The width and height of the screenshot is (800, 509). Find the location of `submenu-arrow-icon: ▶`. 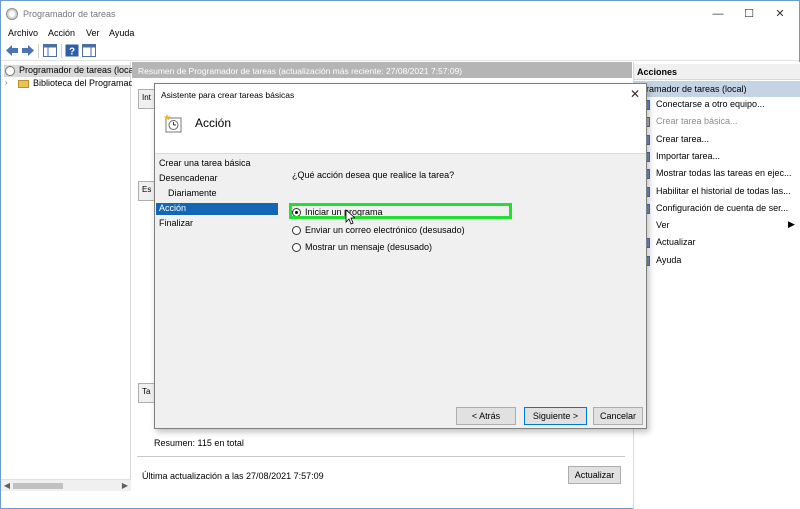

submenu-arrow-icon: ▶ is located at coordinates (791, 224).